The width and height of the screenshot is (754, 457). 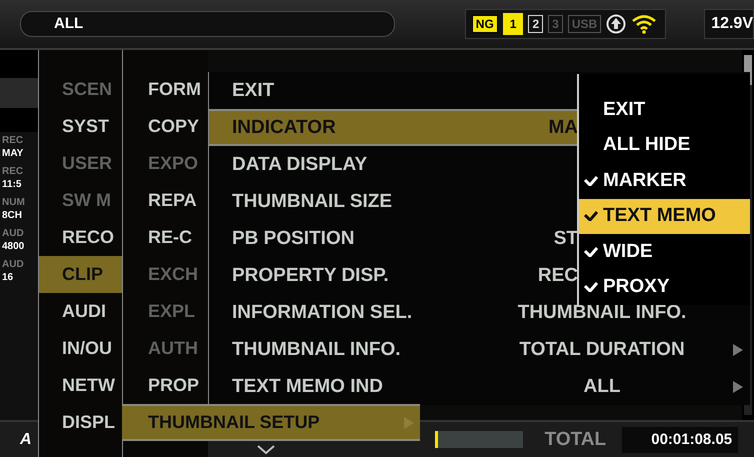 I want to click on menu-item: COPY, so click(x=165, y=126).